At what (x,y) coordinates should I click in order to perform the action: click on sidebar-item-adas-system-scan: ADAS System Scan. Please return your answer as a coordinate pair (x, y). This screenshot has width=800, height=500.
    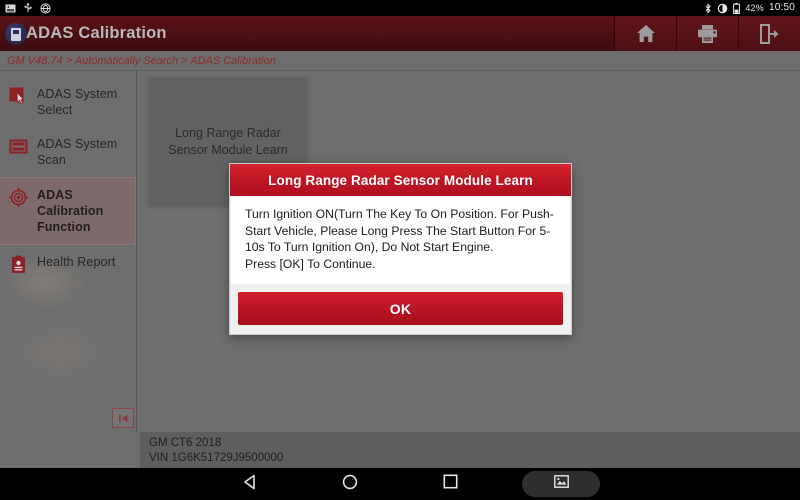
    Looking at the image, I should click on (68, 152).